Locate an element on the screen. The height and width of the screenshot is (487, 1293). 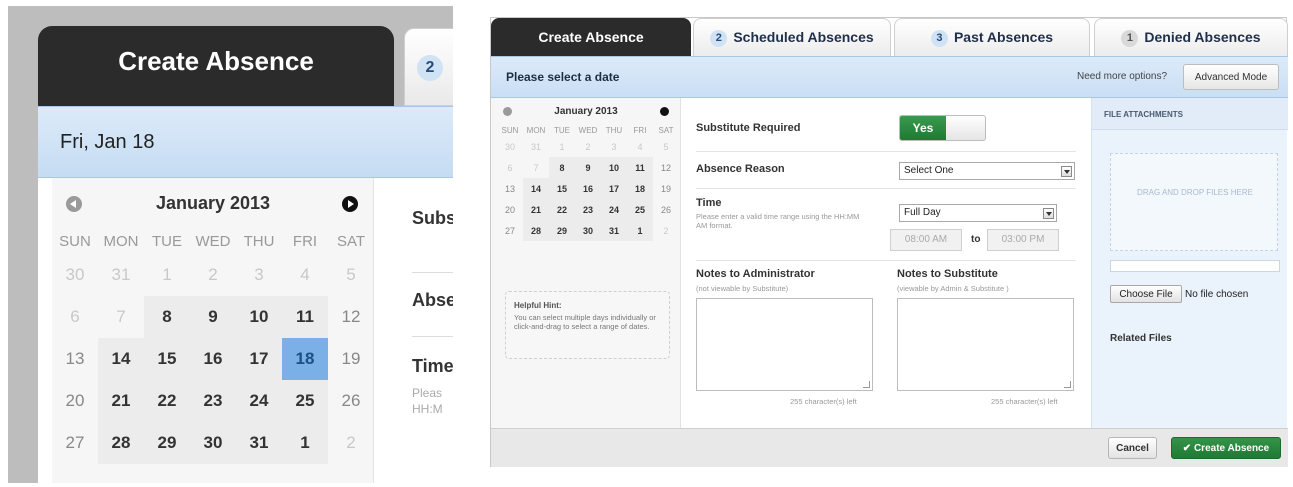
tab-count-badge: 2 is located at coordinates (719, 38).